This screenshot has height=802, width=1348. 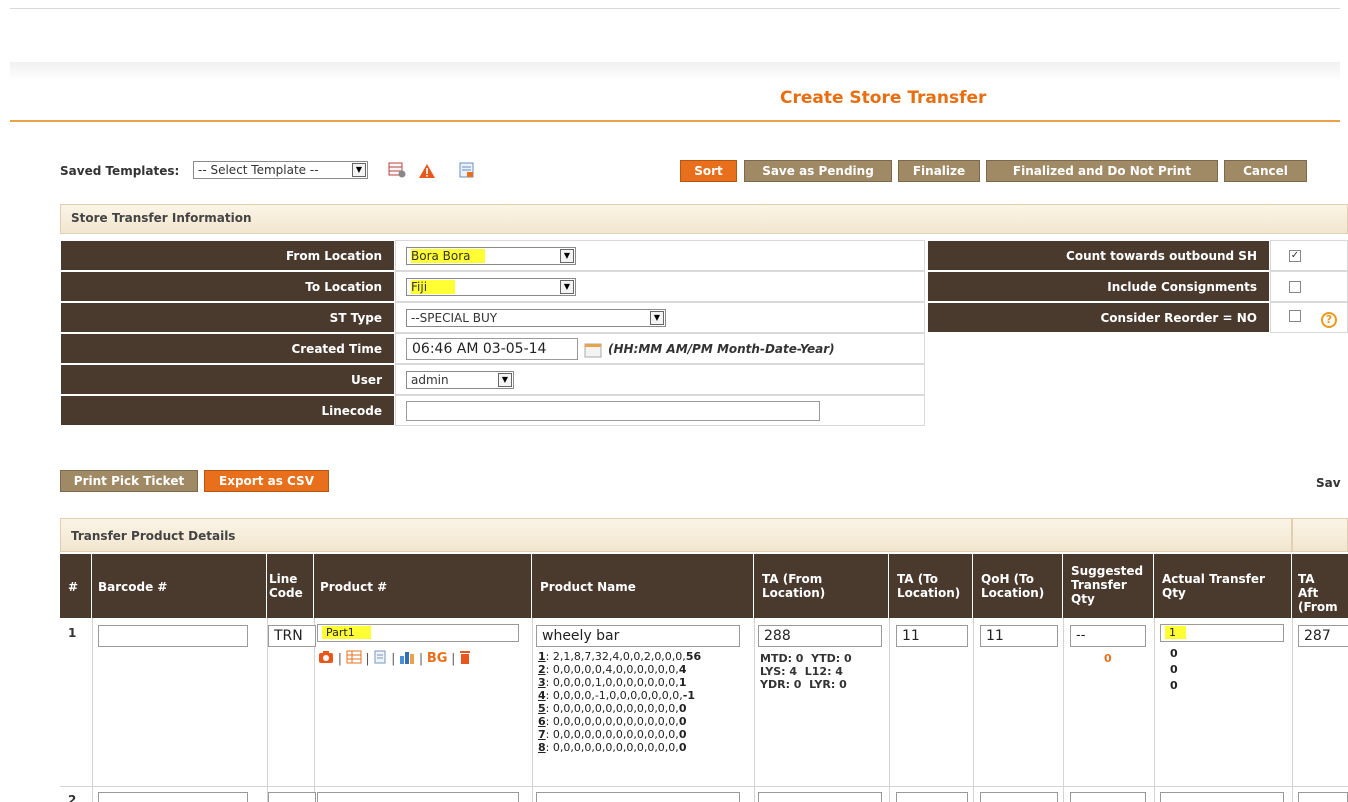 What do you see at coordinates (292, 797) in the screenshot?
I see `line-code-input` at bounding box center [292, 797].